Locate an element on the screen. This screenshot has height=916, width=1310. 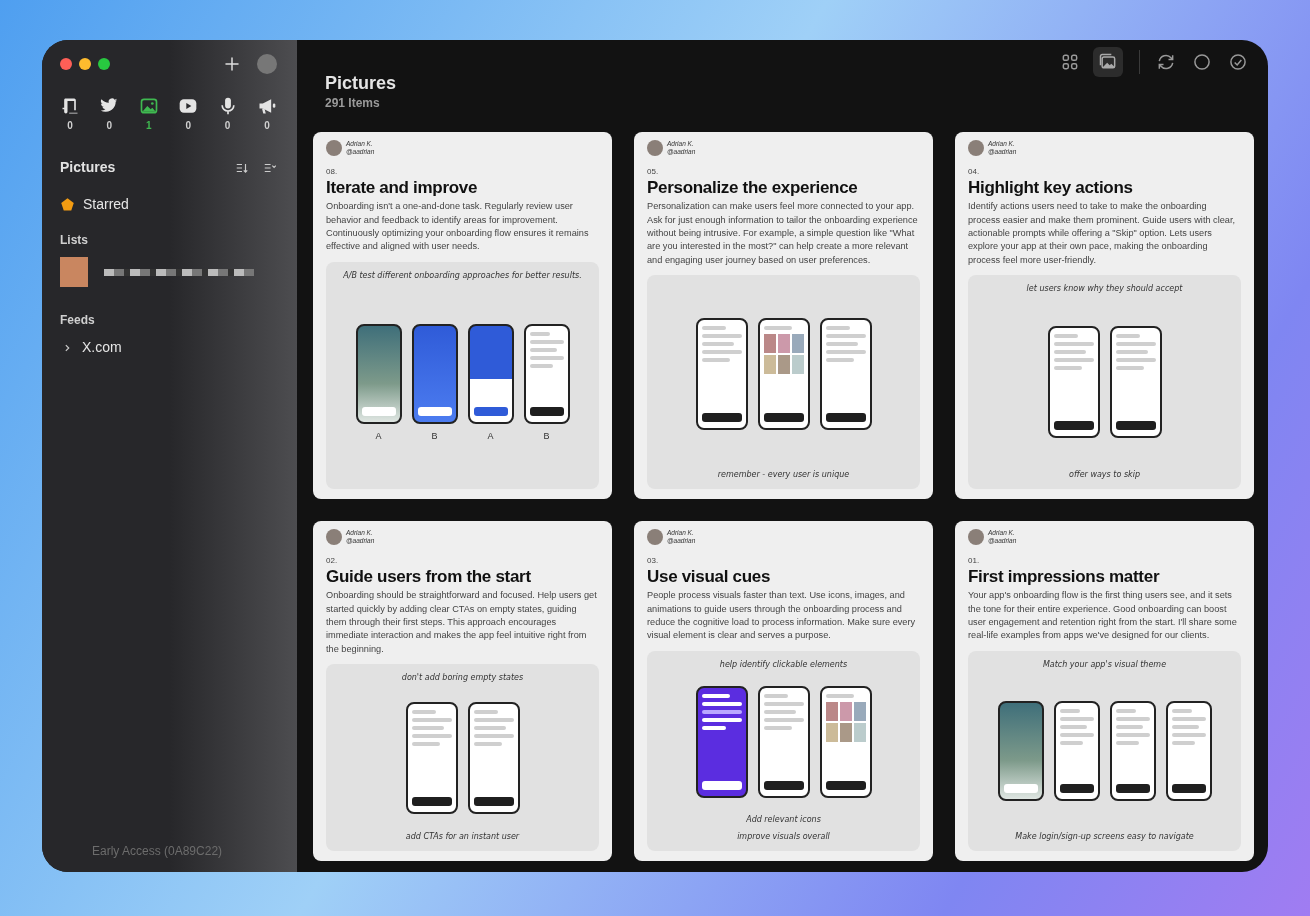
picture-view-icon is located at coordinates (1108, 61).